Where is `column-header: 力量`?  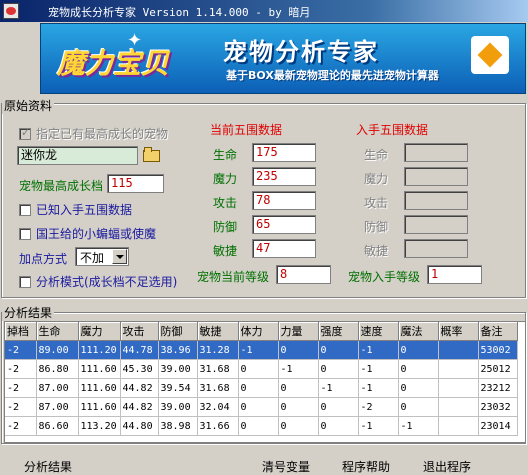
column-header: 力量 is located at coordinates (298, 331).